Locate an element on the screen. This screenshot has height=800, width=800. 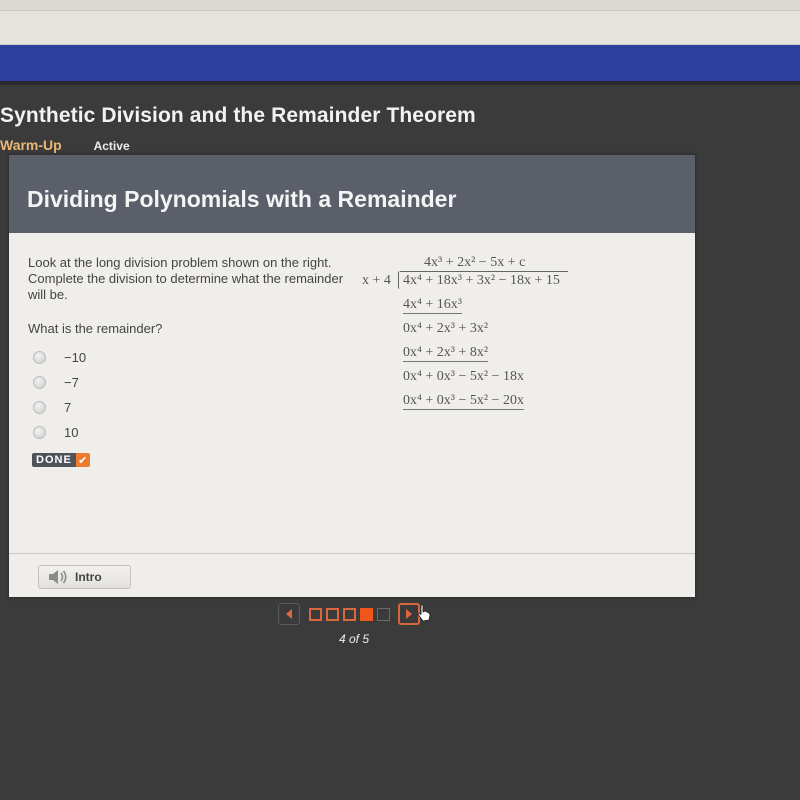
division-step: 4x⁴ + 16x³ is located at coordinates (432, 305).